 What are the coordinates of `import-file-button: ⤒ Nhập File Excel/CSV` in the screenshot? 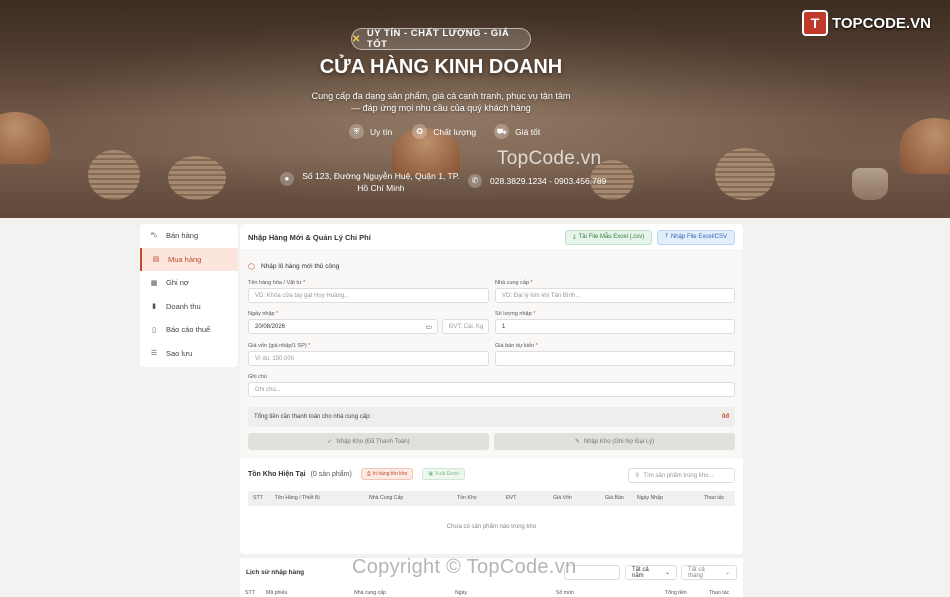 It's located at (696, 237).